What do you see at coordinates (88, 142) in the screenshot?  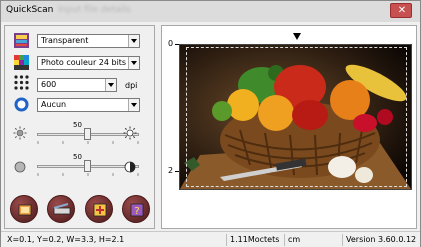 I see `brightness-ticks` at bounding box center [88, 142].